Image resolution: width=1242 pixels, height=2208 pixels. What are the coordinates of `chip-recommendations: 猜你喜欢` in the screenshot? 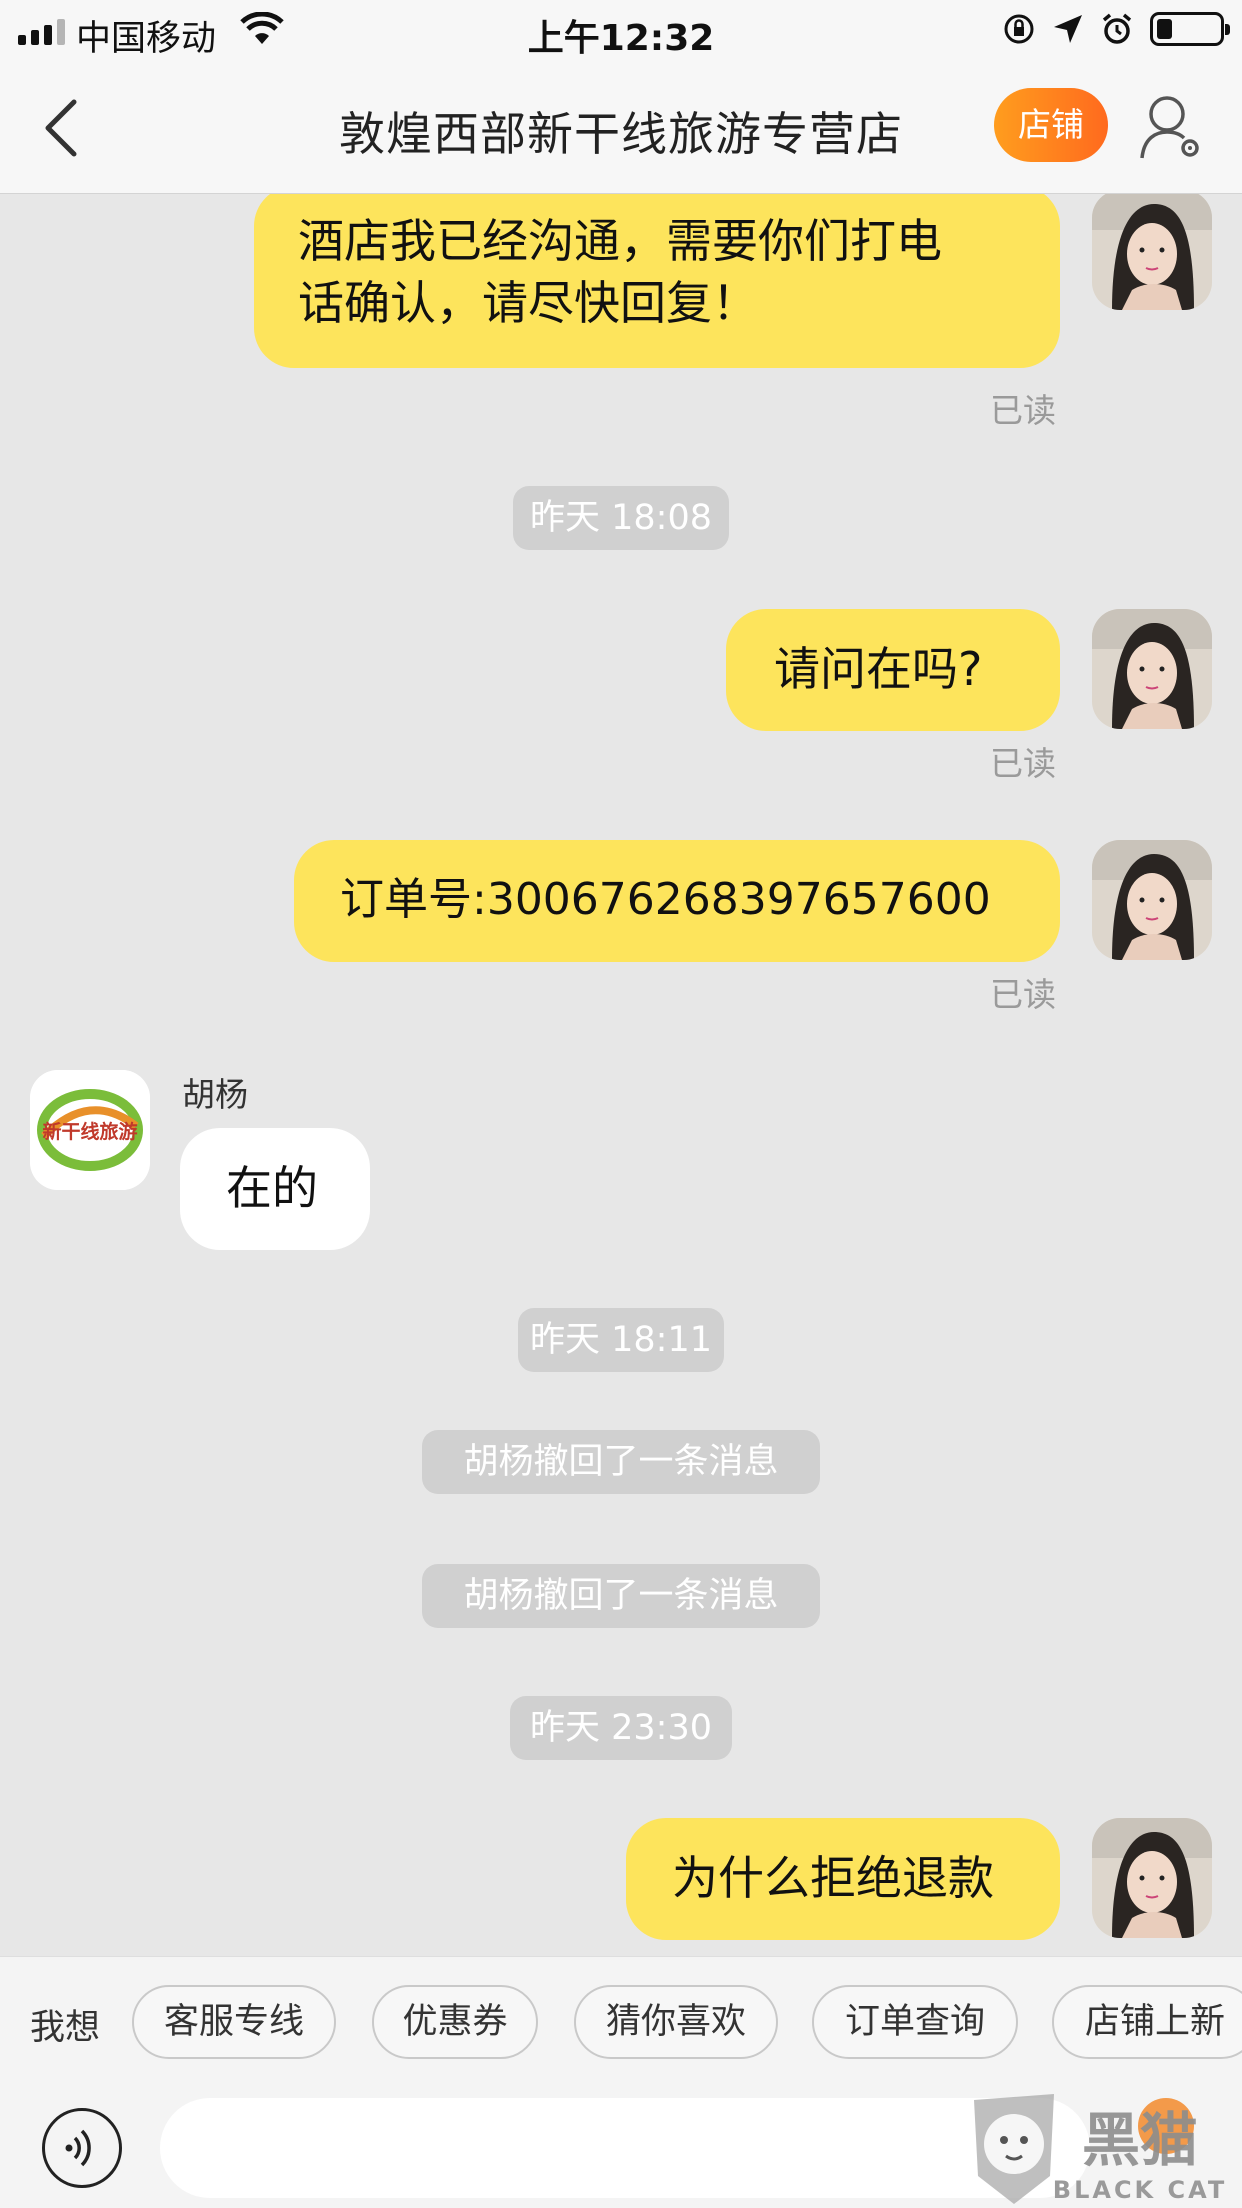 It's located at (676, 2022).